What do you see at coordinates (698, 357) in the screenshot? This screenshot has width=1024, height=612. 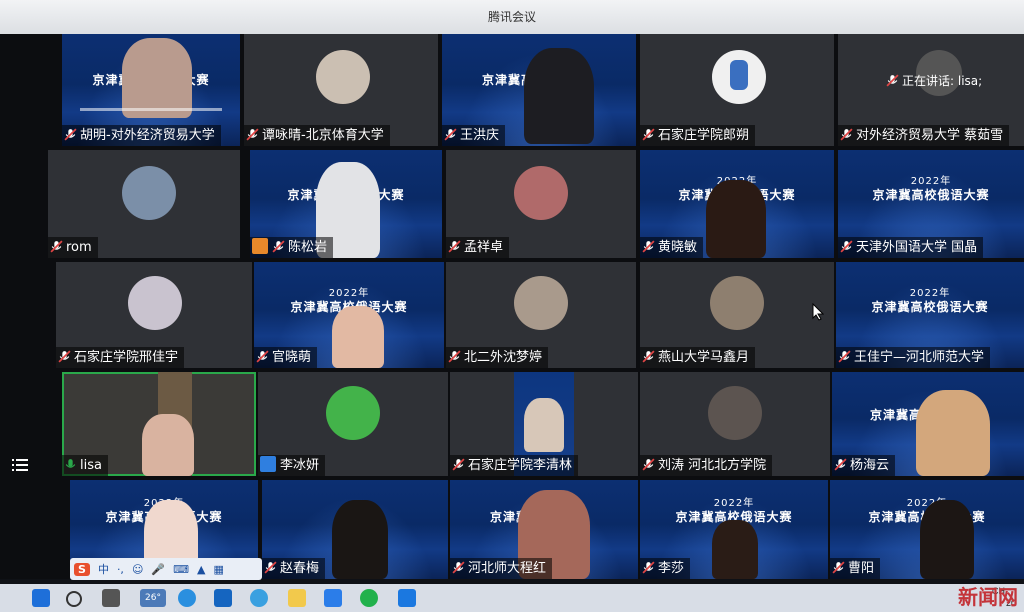 I see `participant-nameplate: 燕山大学马鑫月` at bounding box center [698, 357].